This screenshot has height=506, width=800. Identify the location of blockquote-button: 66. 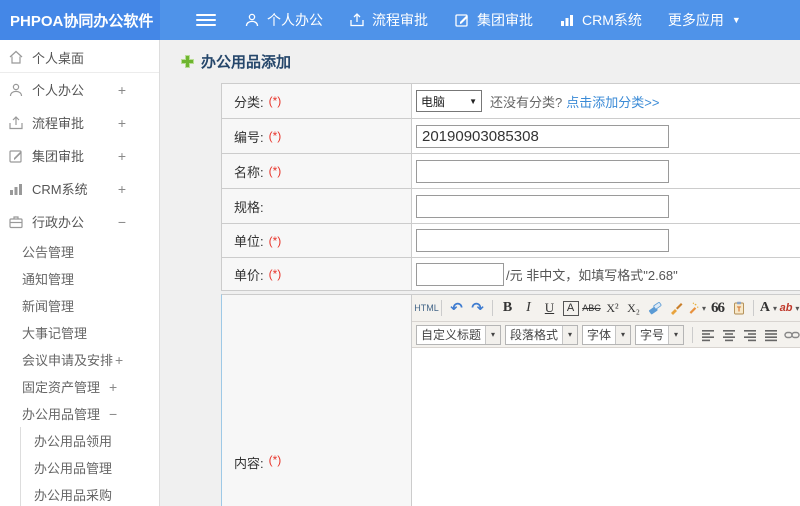
(717, 308).